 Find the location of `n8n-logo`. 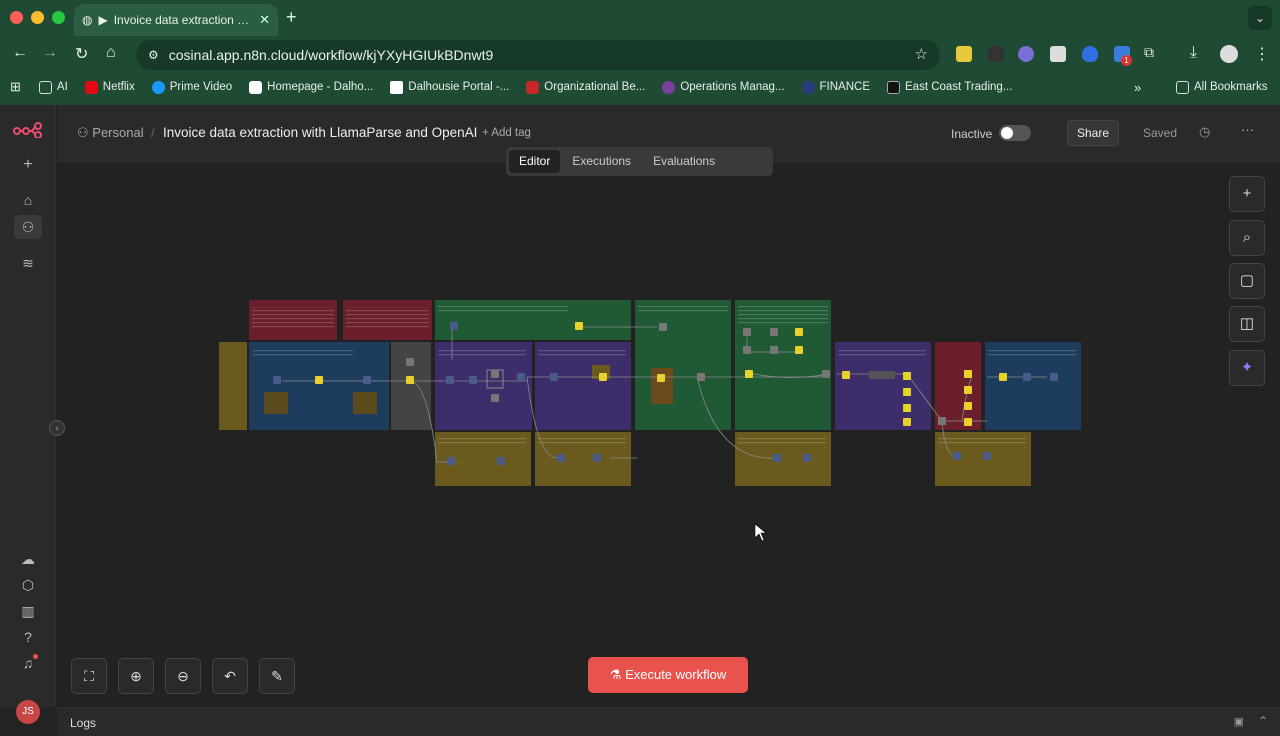

n8n-logo is located at coordinates (28, 132).